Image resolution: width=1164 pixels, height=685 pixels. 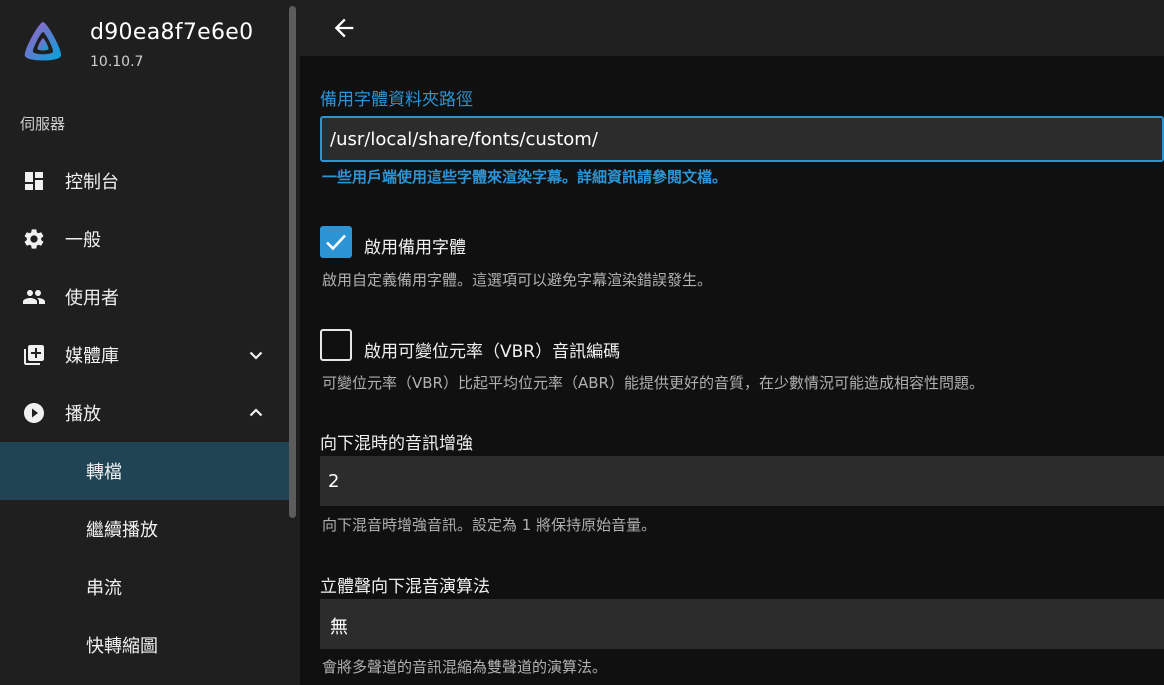 I want to click on sidebar-item-libraries: 媒體庫, so click(x=144, y=355).